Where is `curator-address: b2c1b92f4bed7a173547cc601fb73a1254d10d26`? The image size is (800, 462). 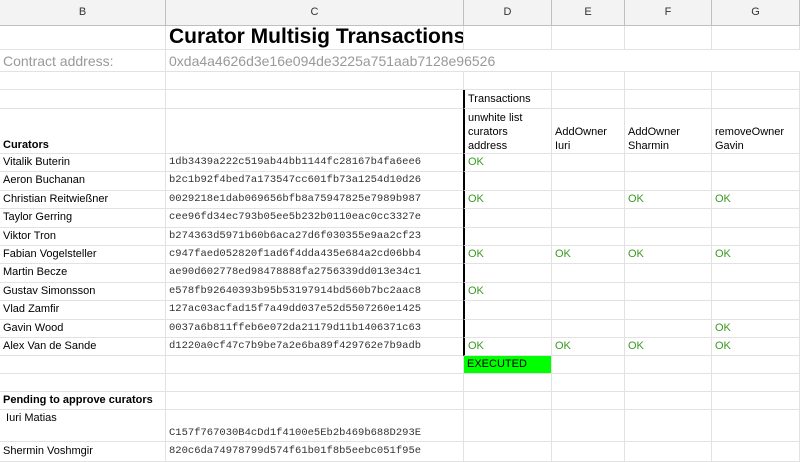 curator-address: b2c1b92f4bed7a173547cc601fb73a1254d10d26 is located at coordinates (315, 181).